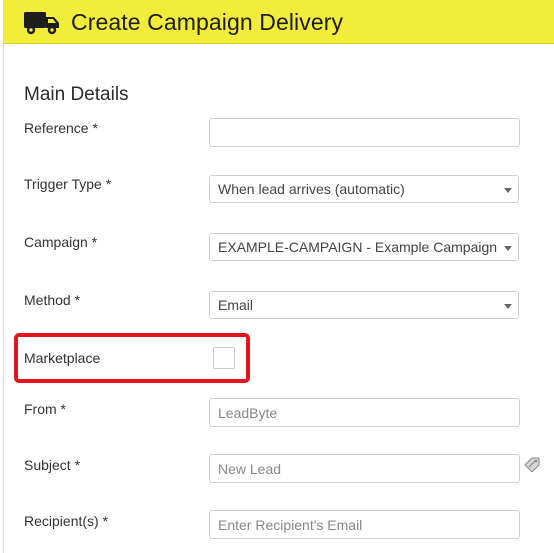 This screenshot has height=553, width=554. Describe the element at coordinates (364, 305) in the screenshot. I see `method-select: Email` at that location.